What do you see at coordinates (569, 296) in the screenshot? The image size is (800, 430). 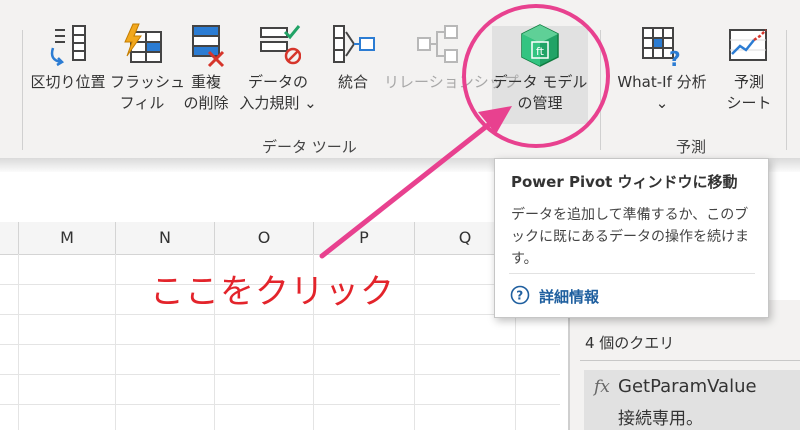 I see `tooltip-help-link: 詳細情報` at bounding box center [569, 296].